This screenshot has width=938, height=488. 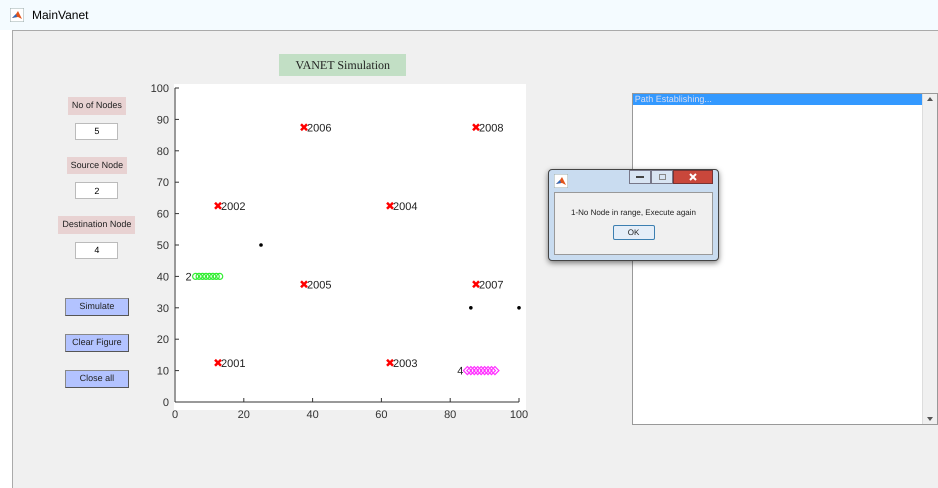 I want to click on field-label: Destination Node, so click(x=97, y=225).